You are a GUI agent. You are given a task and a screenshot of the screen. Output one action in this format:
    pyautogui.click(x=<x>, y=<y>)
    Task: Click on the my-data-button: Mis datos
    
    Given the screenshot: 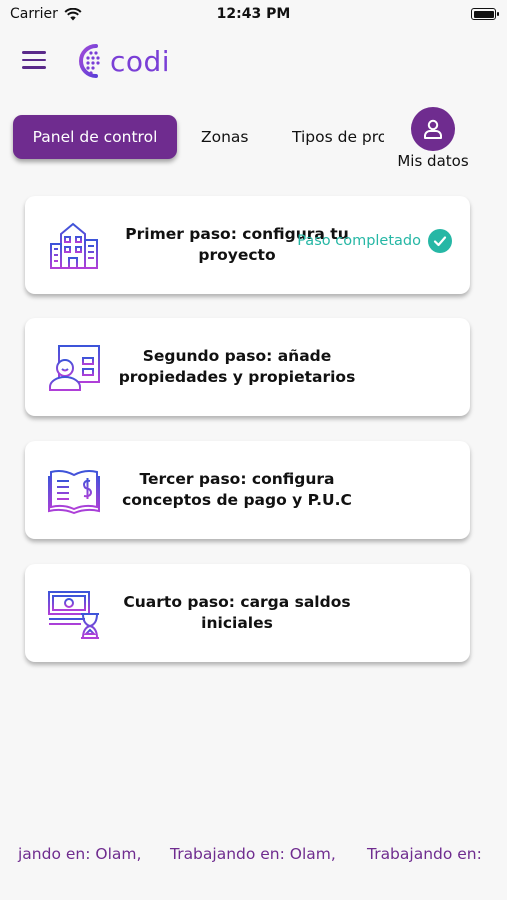 What is the action you would take?
    pyautogui.click(x=433, y=138)
    